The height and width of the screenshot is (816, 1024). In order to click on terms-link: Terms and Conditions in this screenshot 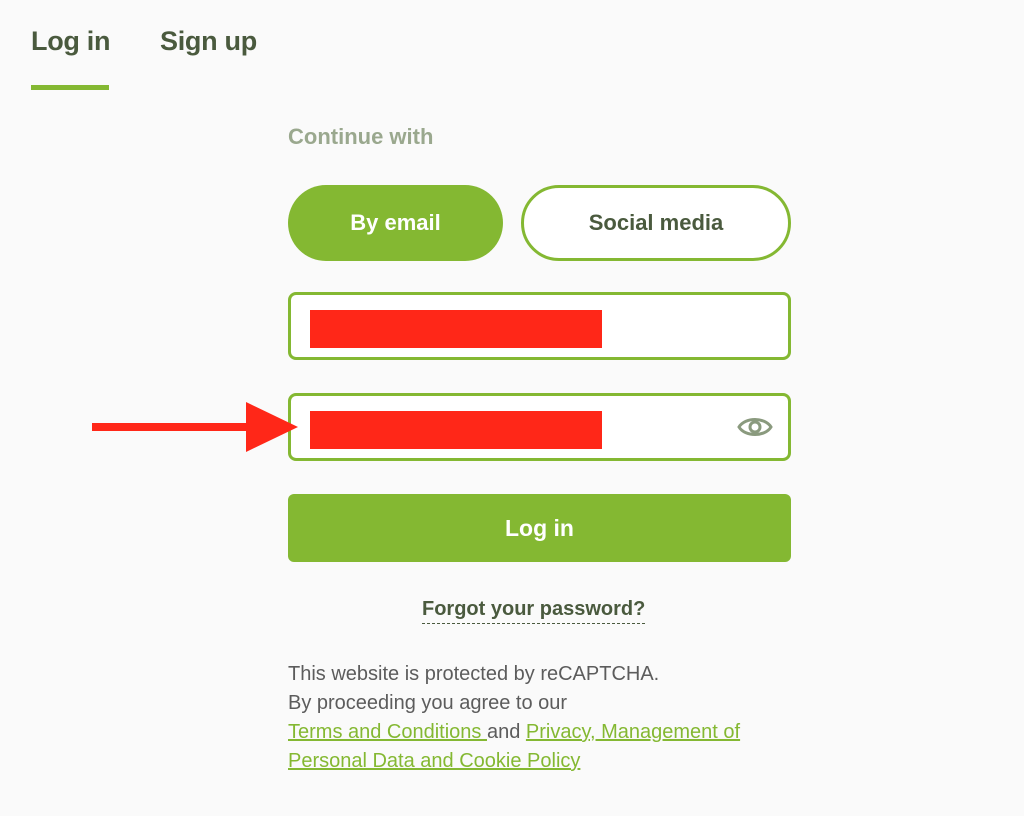, I will do `click(387, 732)`.